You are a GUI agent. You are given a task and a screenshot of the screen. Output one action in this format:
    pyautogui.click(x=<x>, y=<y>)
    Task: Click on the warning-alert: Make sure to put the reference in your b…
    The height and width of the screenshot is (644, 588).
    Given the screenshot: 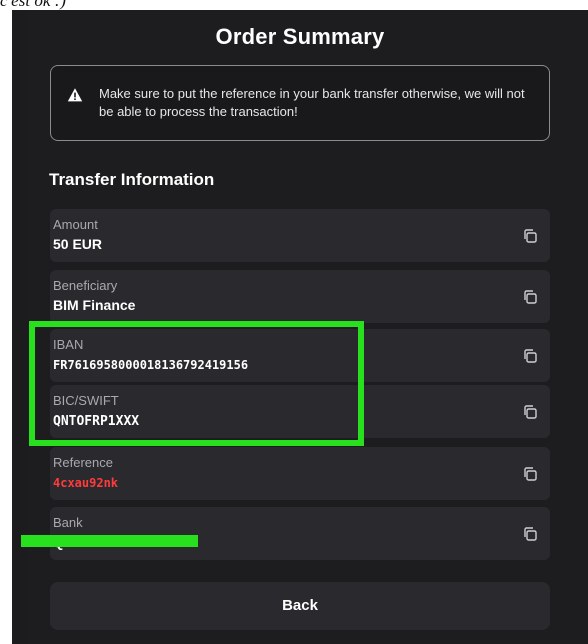 What is the action you would take?
    pyautogui.click(x=300, y=103)
    